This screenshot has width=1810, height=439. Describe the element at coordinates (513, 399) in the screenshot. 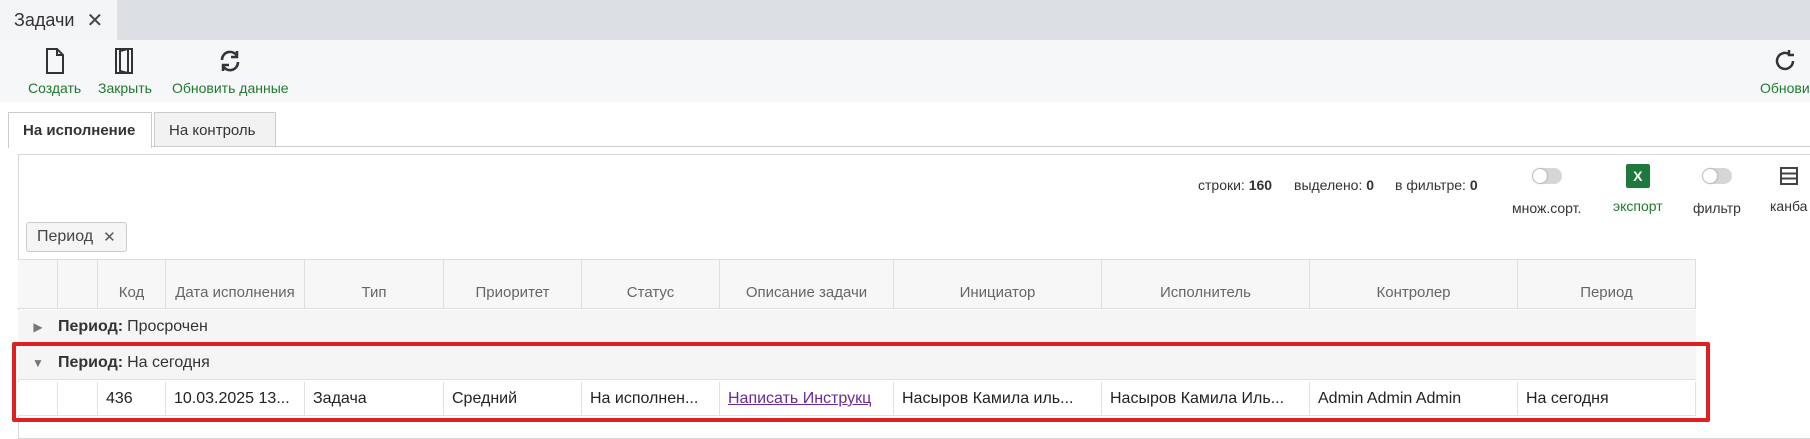

I see `cell-priority: Средний` at that location.